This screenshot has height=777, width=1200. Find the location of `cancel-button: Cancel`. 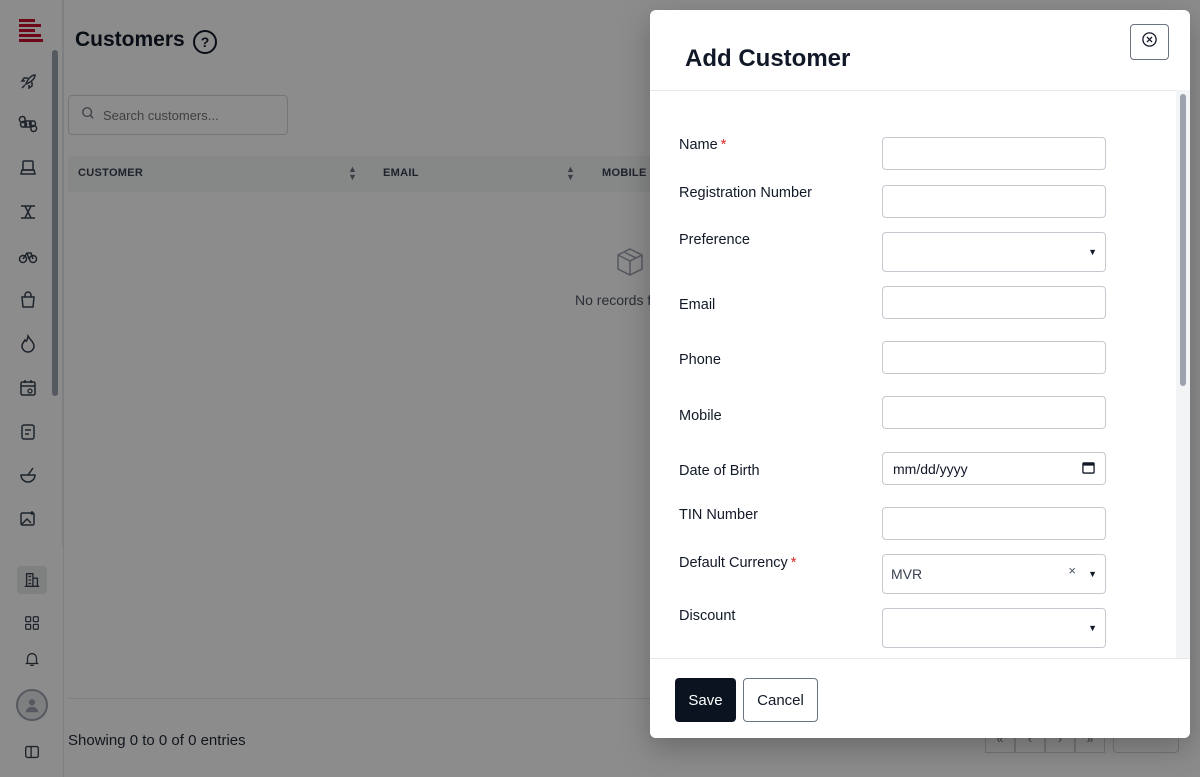

cancel-button: Cancel is located at coordinates (780, 700).